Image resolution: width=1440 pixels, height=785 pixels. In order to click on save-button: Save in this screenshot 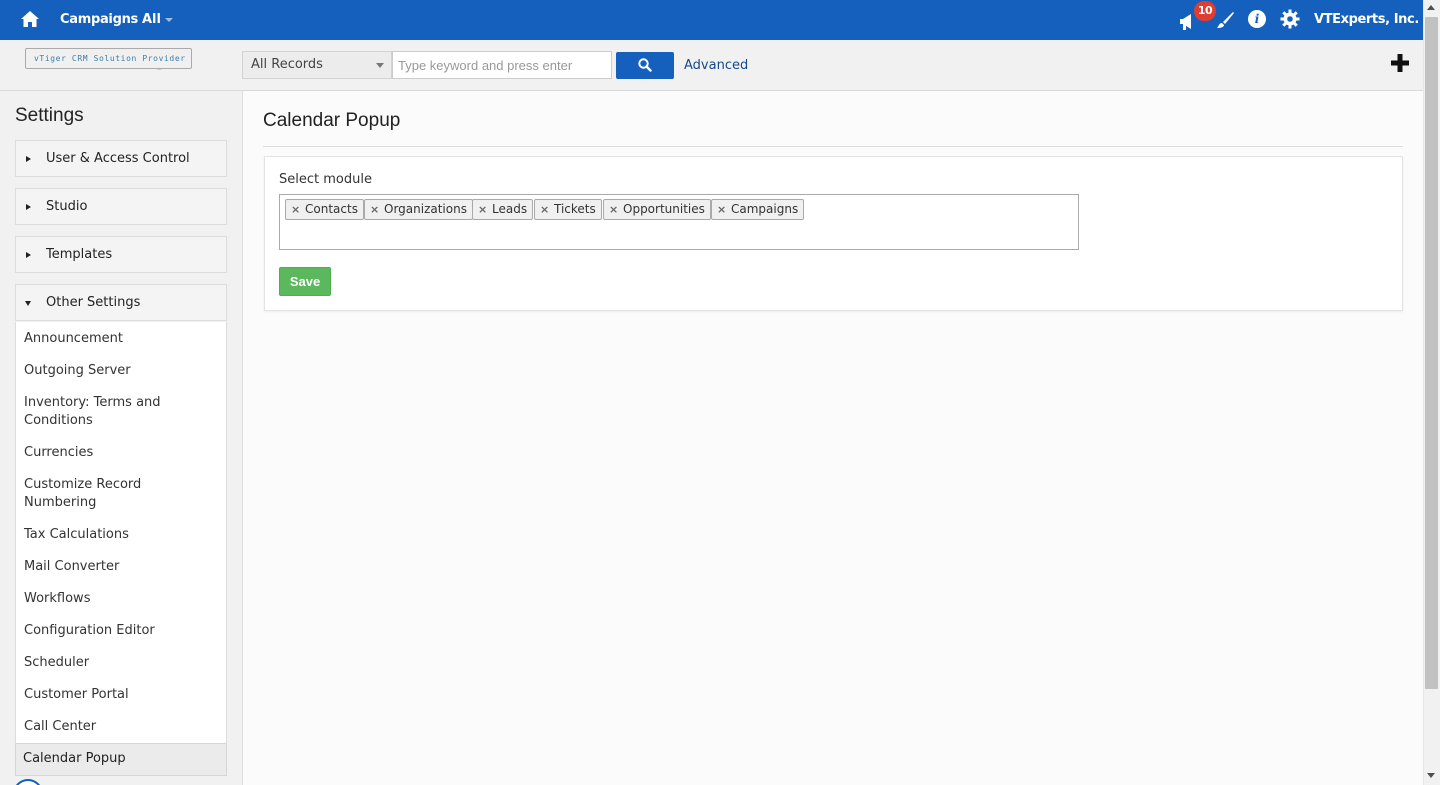, I will do `click(305, 281)`.